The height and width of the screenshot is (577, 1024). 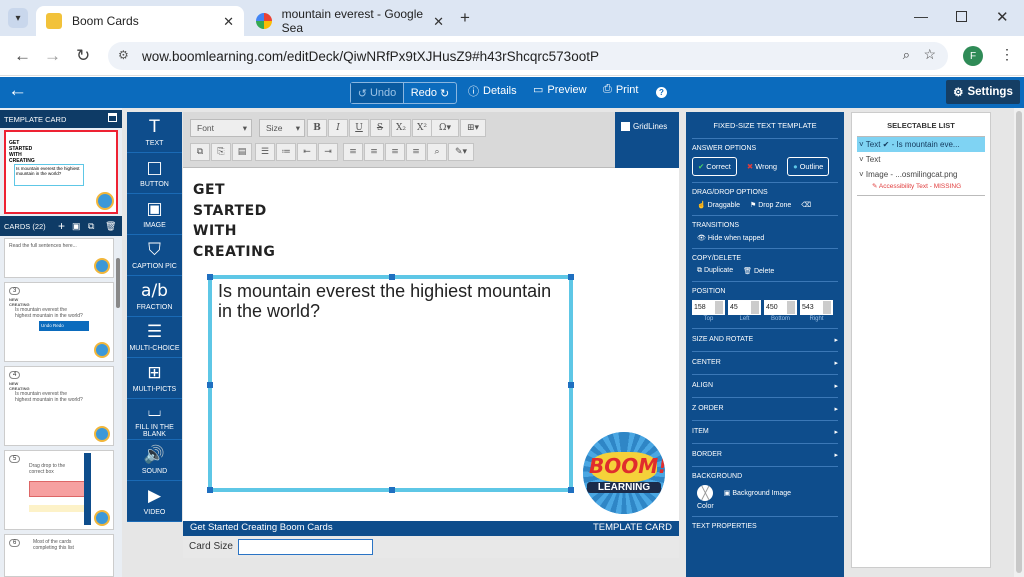 I want to click on undo-button: ↺ Undo, so click(x=377, y=93).